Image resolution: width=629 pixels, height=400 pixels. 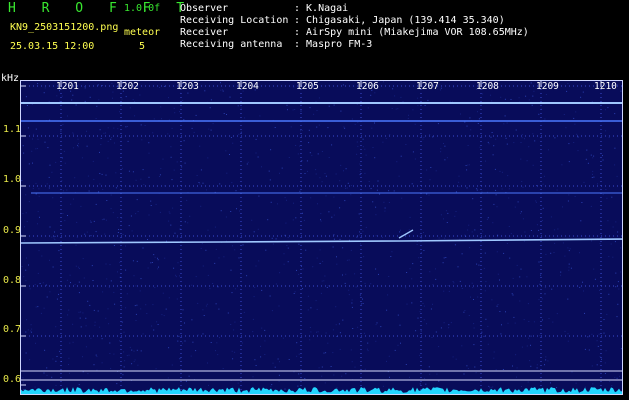 I want to click on info-value-receiver: : AirSpy mini (Miakejima VOR 108.65MHz), so click(x=411, y=32).